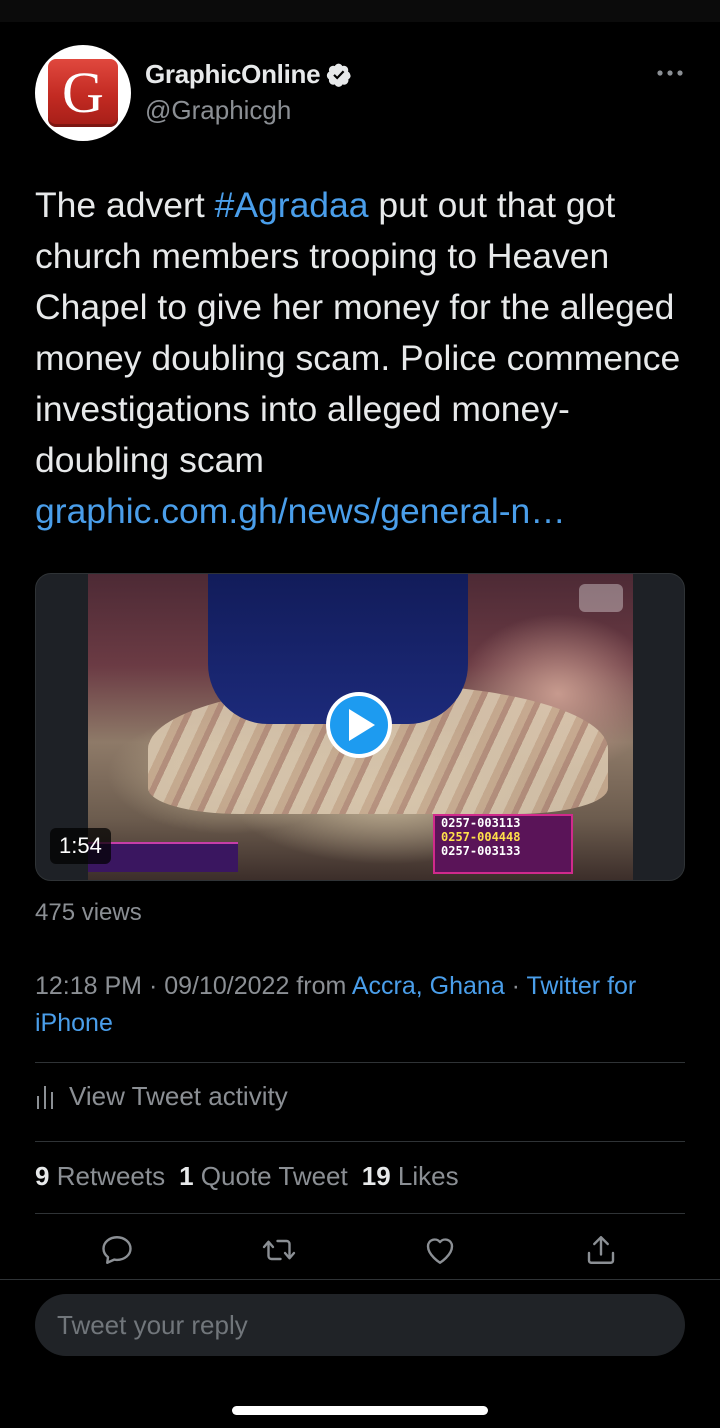 Image resolution: width=720 pixels, height=1428 pixels. What do you see at coordinates (117, 1250) in the screenshot?
I see `reply-icon` at bounding box center [117, 1250].